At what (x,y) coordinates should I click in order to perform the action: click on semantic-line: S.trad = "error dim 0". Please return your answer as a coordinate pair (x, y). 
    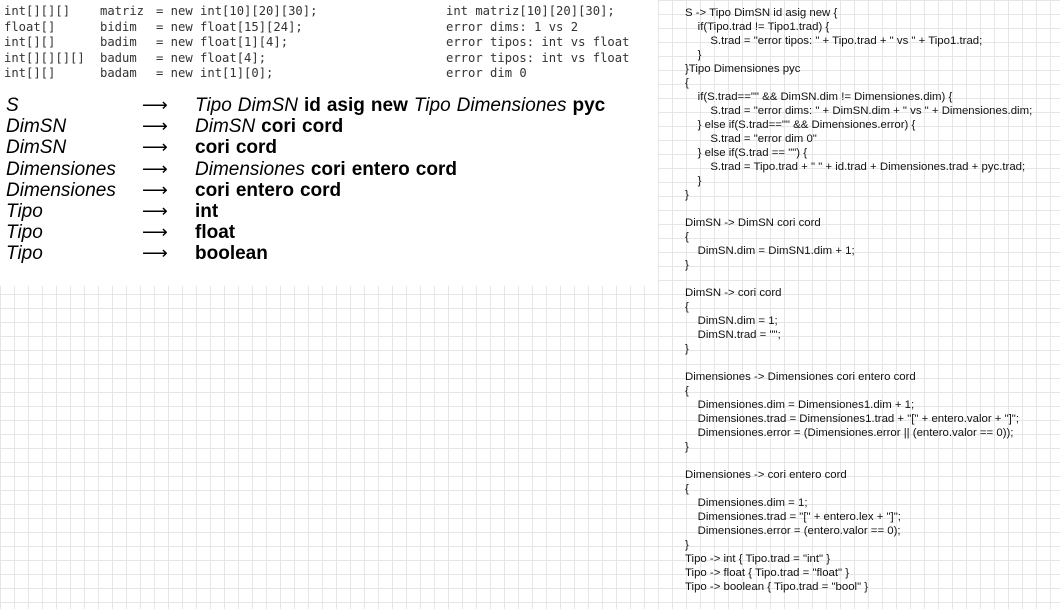
    Looking at the image, I should click on (751, 139).